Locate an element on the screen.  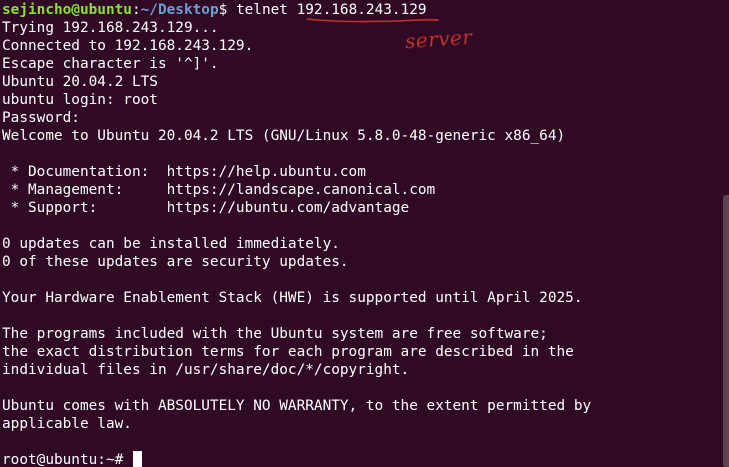
prompt-dollar: $ is located at coordinates (227, 10).